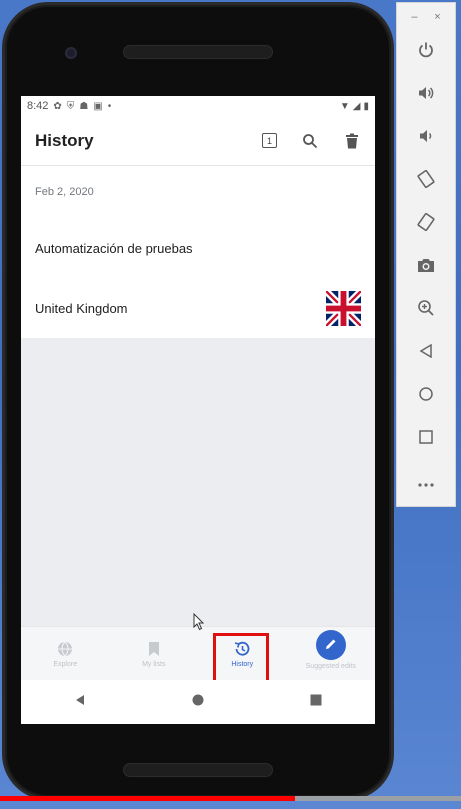  What do you see at coordinates (114, 248) in the screenshot?
I see `history-item-title: Automatización de pruebas` at bounding box center [114, 248].